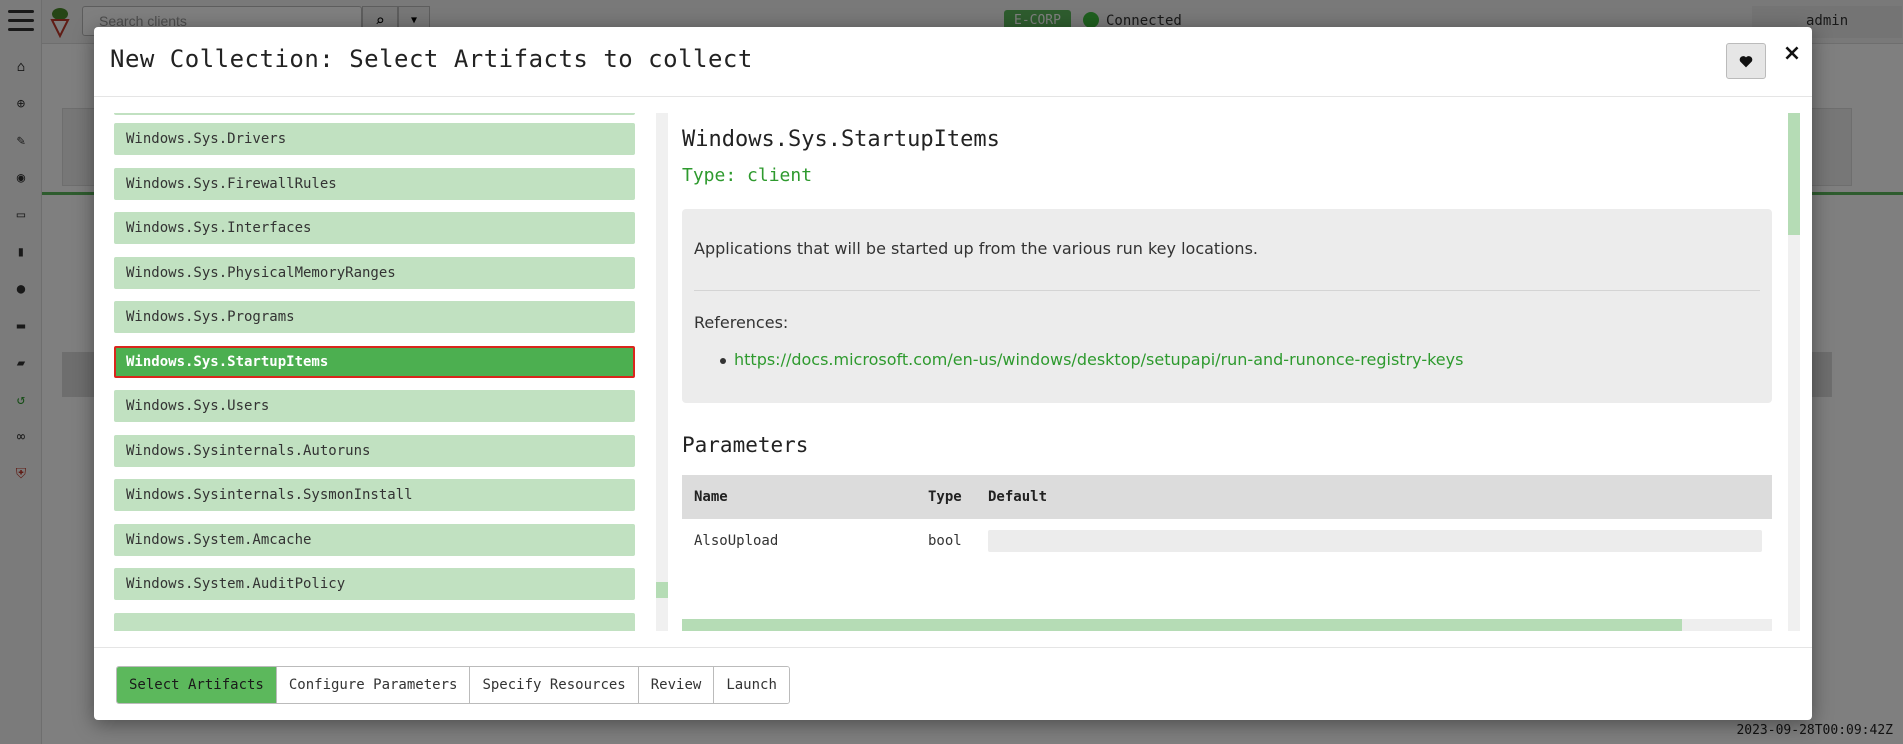 Image resolution: width=1903 pixels, height=744 pixels. Describe the element at coordinates (374, 272) in the screenshot. I see `artifact-list-item: Windows.Sys.PhysicalMemoryRanges` at that location.